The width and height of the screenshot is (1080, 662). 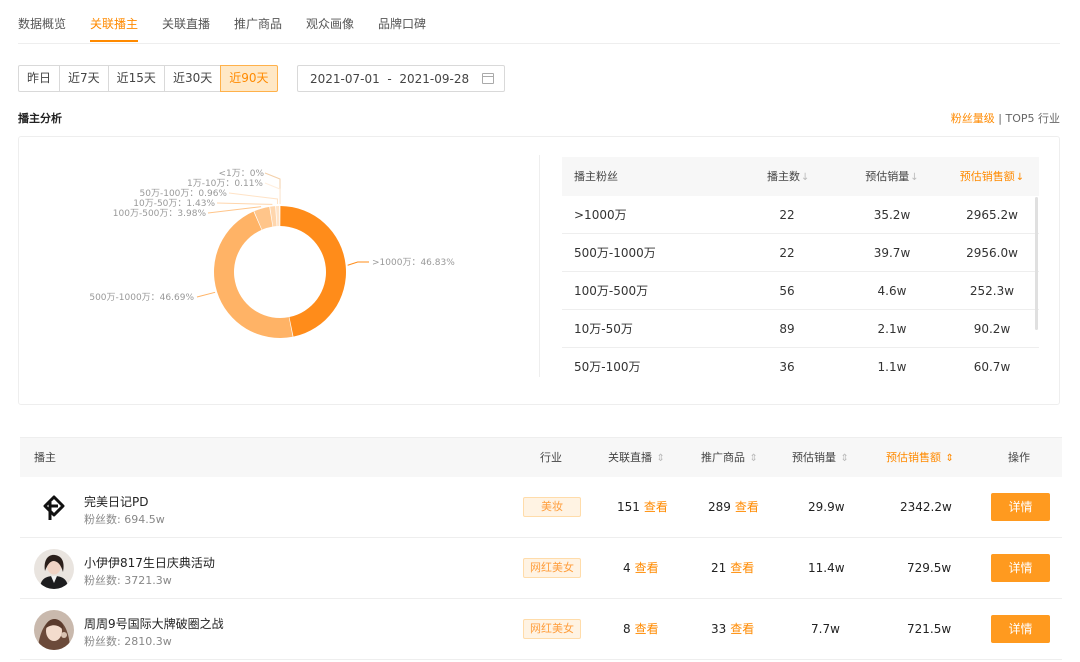 What do you see at coordinates (892, 253) in the screenshot?
I see `cell-est-sales: 39.7w` at bounding box center [892, 253].